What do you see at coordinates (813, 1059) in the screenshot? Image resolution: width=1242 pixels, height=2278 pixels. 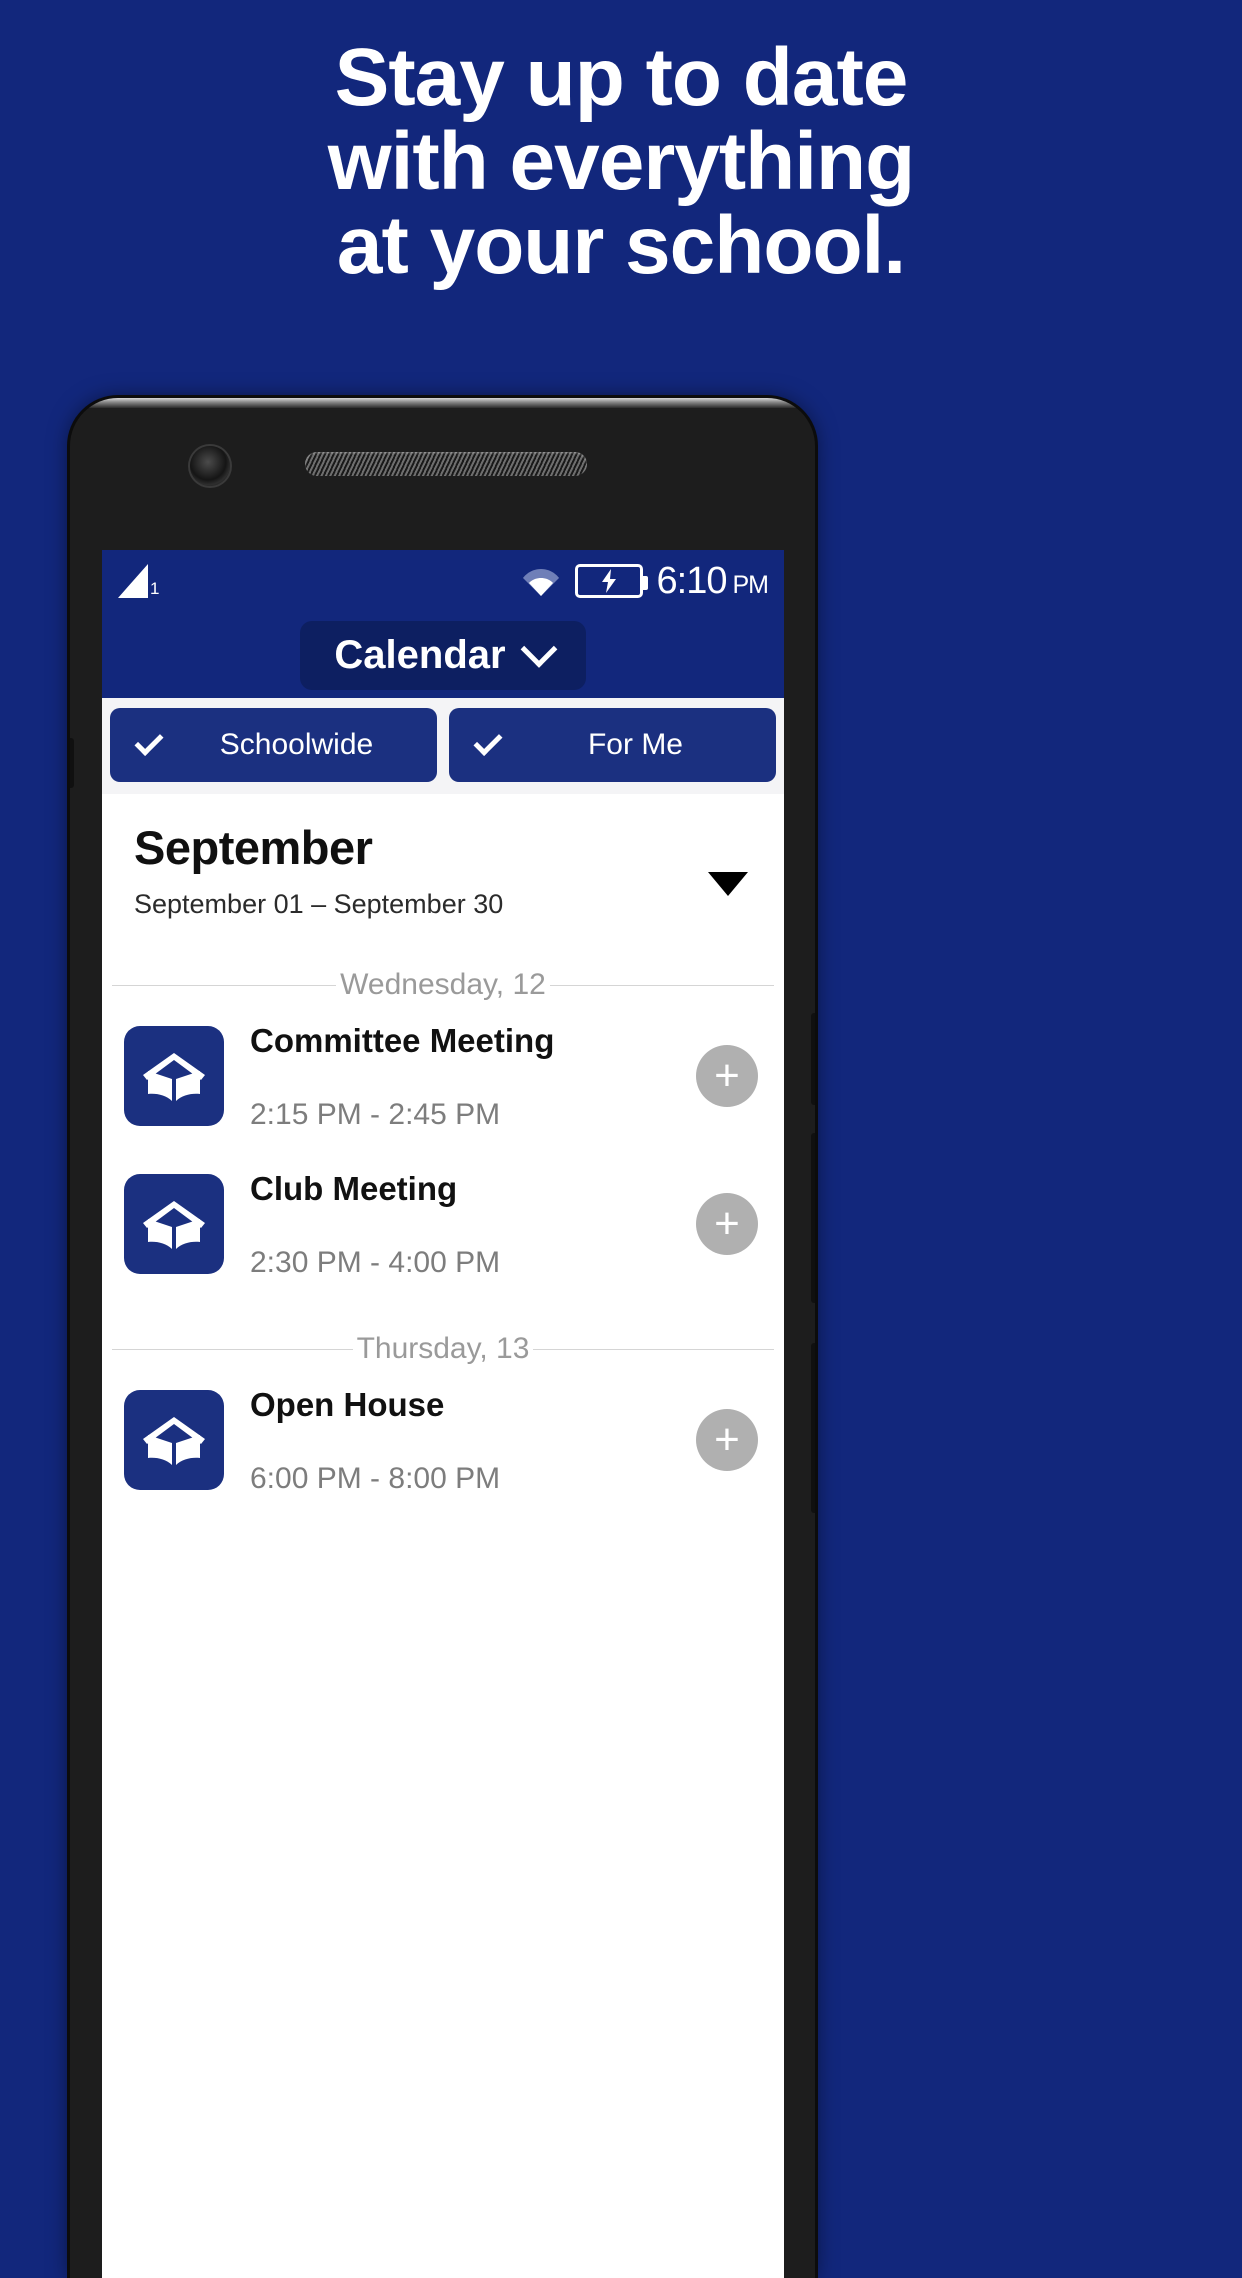 I see `device-power-button` at bounding box center [813, 1059].